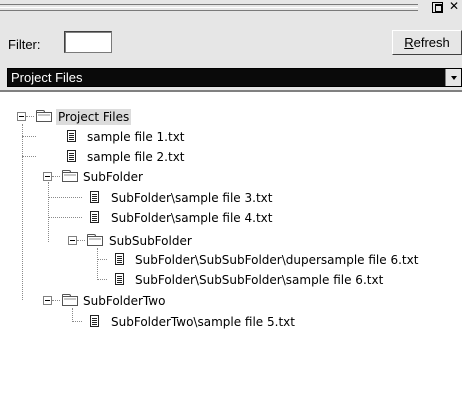  What do you see at coordinates (192, 218) in the screenshot?
I see `tree-node-label: SubFolder\sample file 4.txt` at bounding box center [192, 218].